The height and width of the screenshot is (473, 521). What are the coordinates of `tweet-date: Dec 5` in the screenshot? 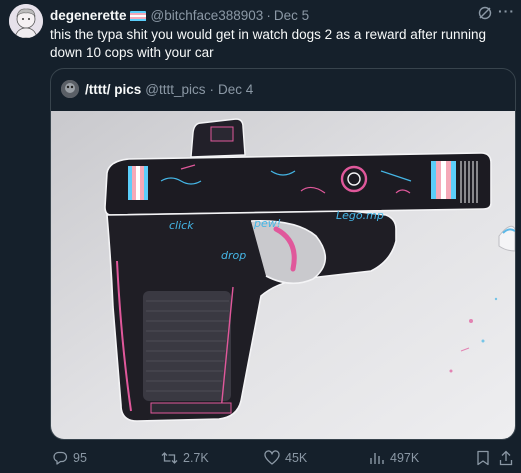 It's located at (291, 15).